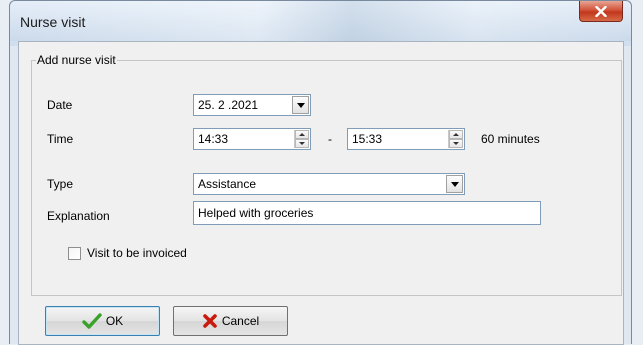 This screenshot has height=345, width=643. What do you see at coordinates (78, 216) in the screenshot?
I see `explanation-label: Explanation` at bounding box center [78, 216].